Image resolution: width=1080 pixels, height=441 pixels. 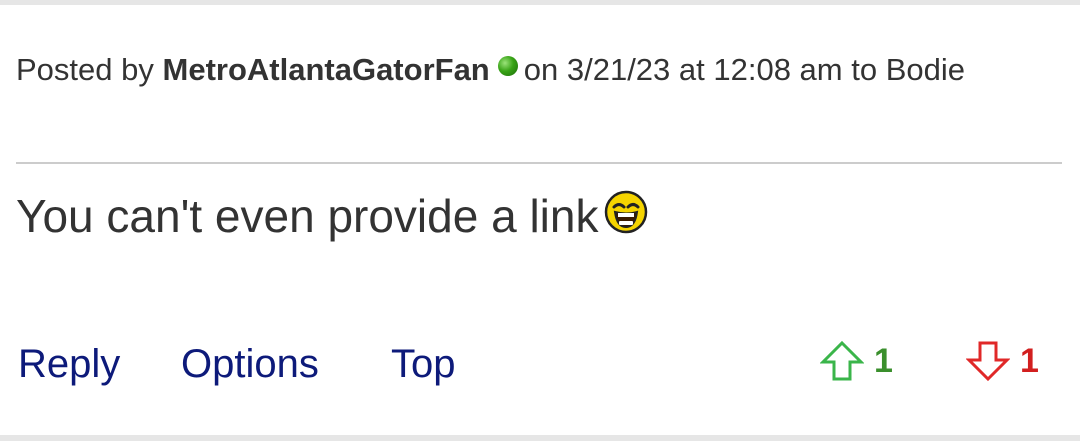 I want to click on reply-link: Reply, so click(x=69, y=364).